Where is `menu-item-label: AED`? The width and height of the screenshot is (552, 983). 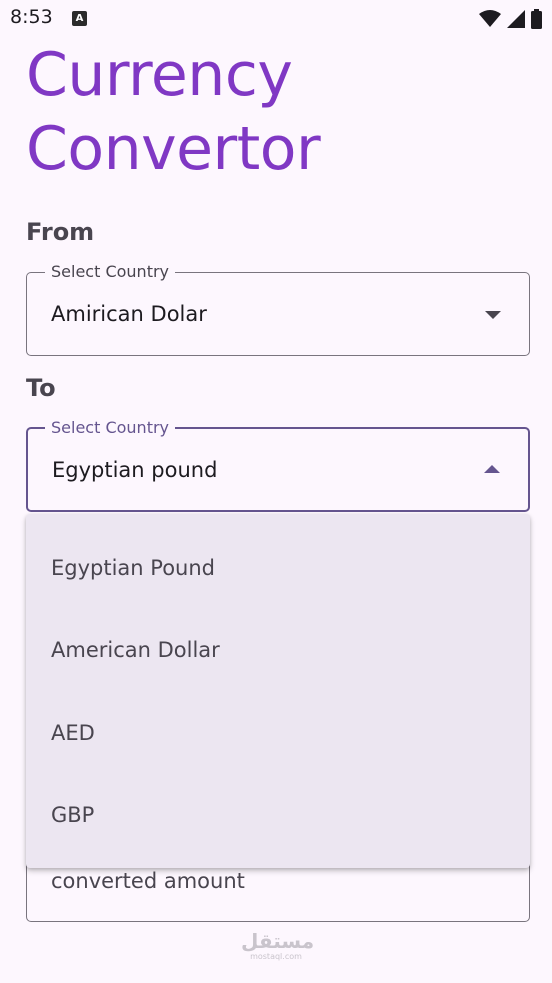
menu-item-label: AED is located at coordinates (73, 733).